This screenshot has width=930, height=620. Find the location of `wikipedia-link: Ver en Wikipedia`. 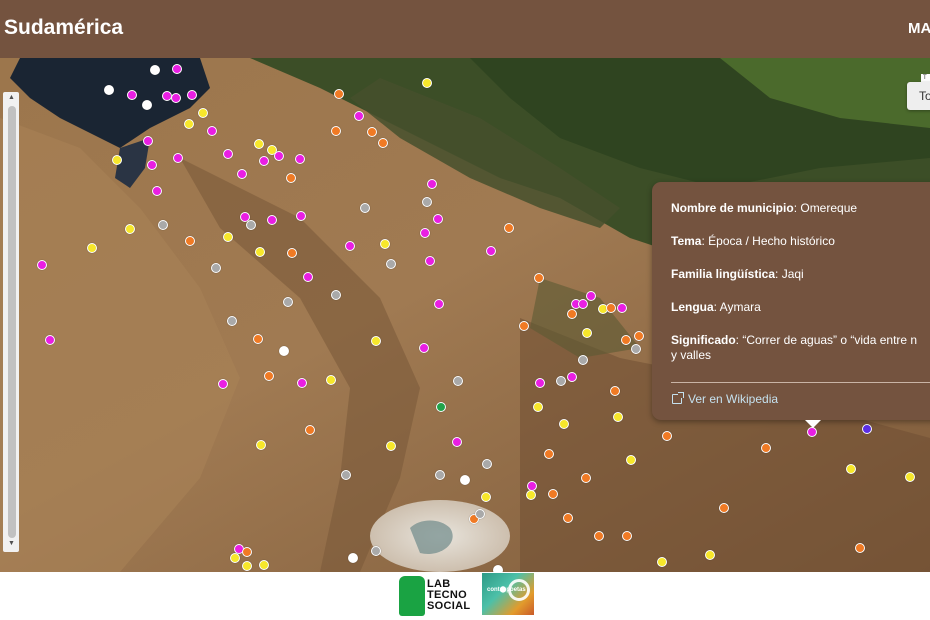

wikipedia-link: Ver en Wikipedia is located at coordinates (725, 399).